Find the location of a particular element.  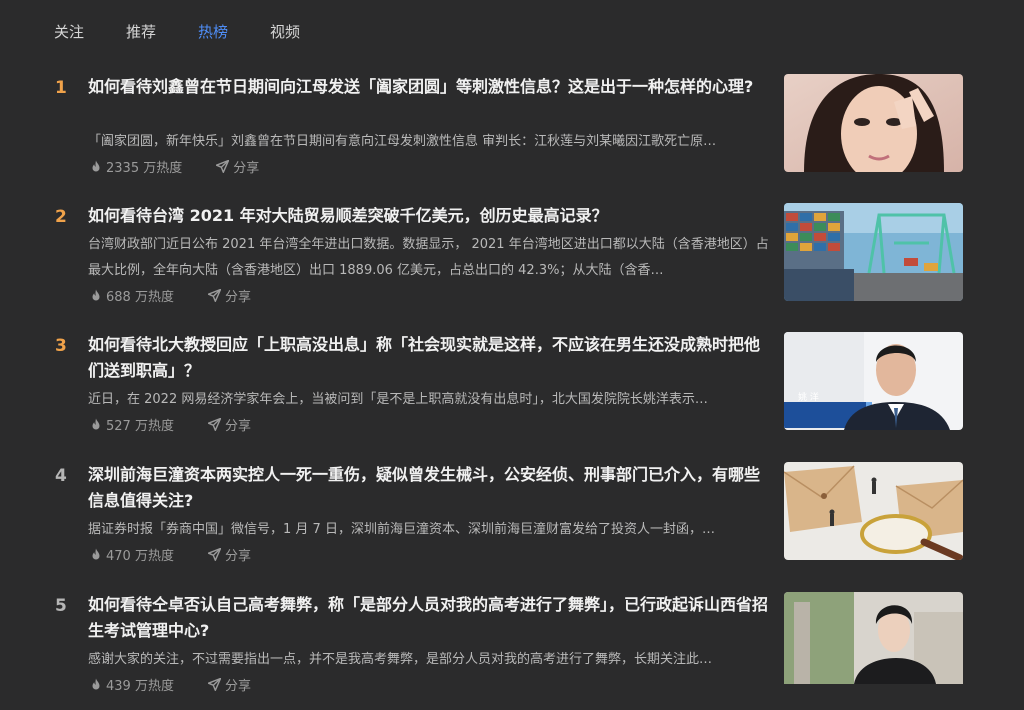

thumbnail-caption: 姚 洋 is located at coordinates (808, 398).